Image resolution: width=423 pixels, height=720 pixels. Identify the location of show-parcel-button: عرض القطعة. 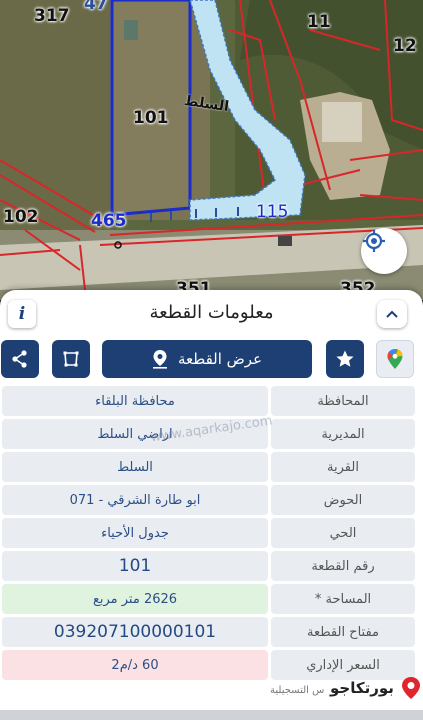
(207, 359).